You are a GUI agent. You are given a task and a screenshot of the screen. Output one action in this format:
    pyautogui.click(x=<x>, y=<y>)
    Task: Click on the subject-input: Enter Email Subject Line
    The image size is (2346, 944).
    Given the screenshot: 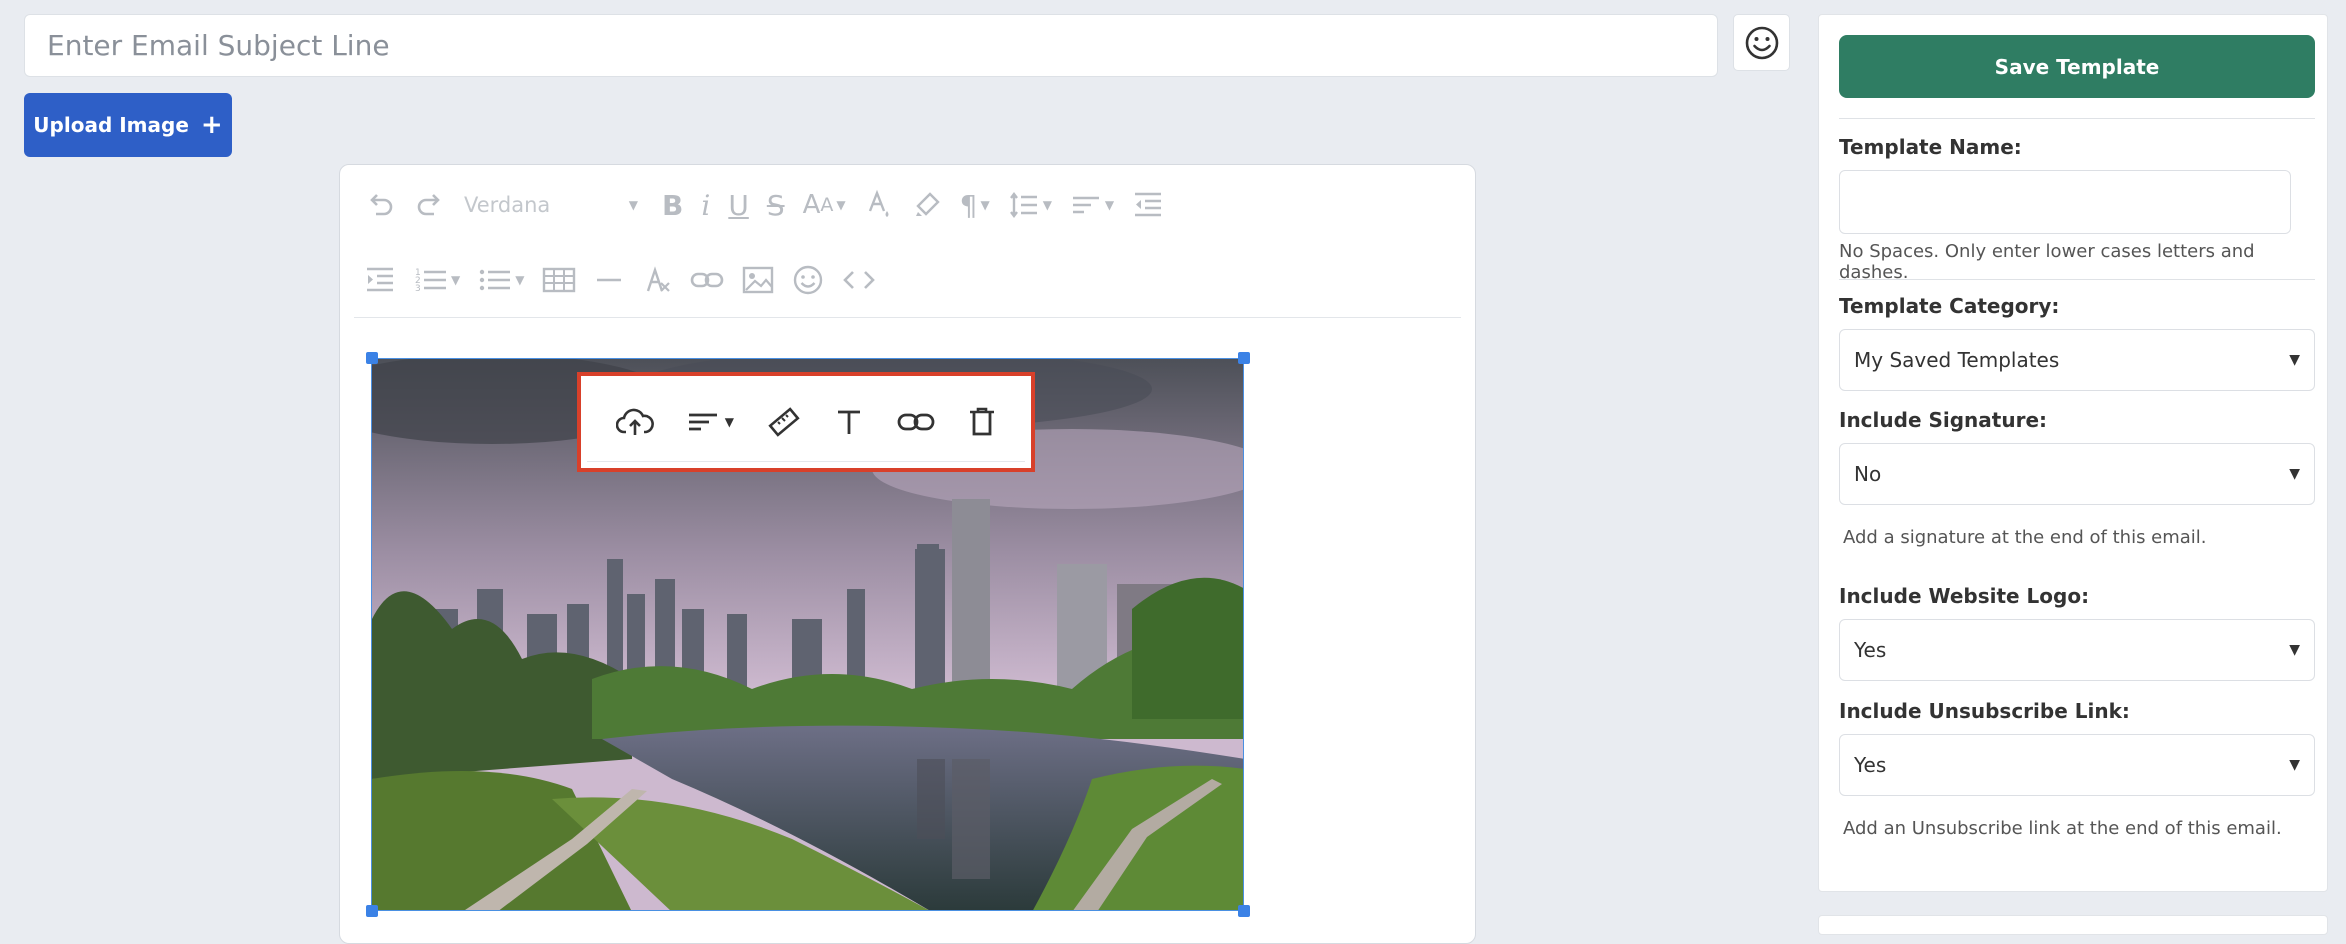 What is the action you would take?
    pyautogui.click(x=871, y=45)
    